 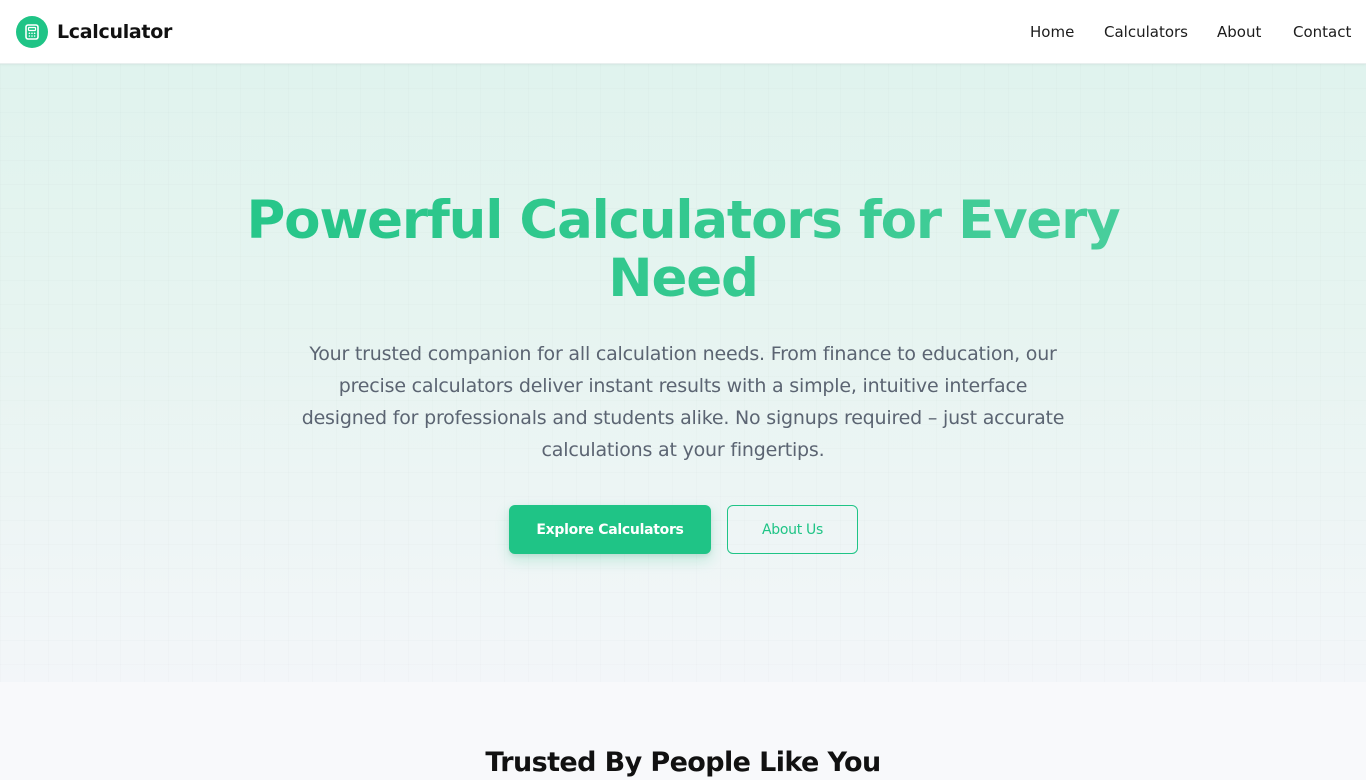 I want to click on nav-link-about: About, so click(x=1239, y=32).